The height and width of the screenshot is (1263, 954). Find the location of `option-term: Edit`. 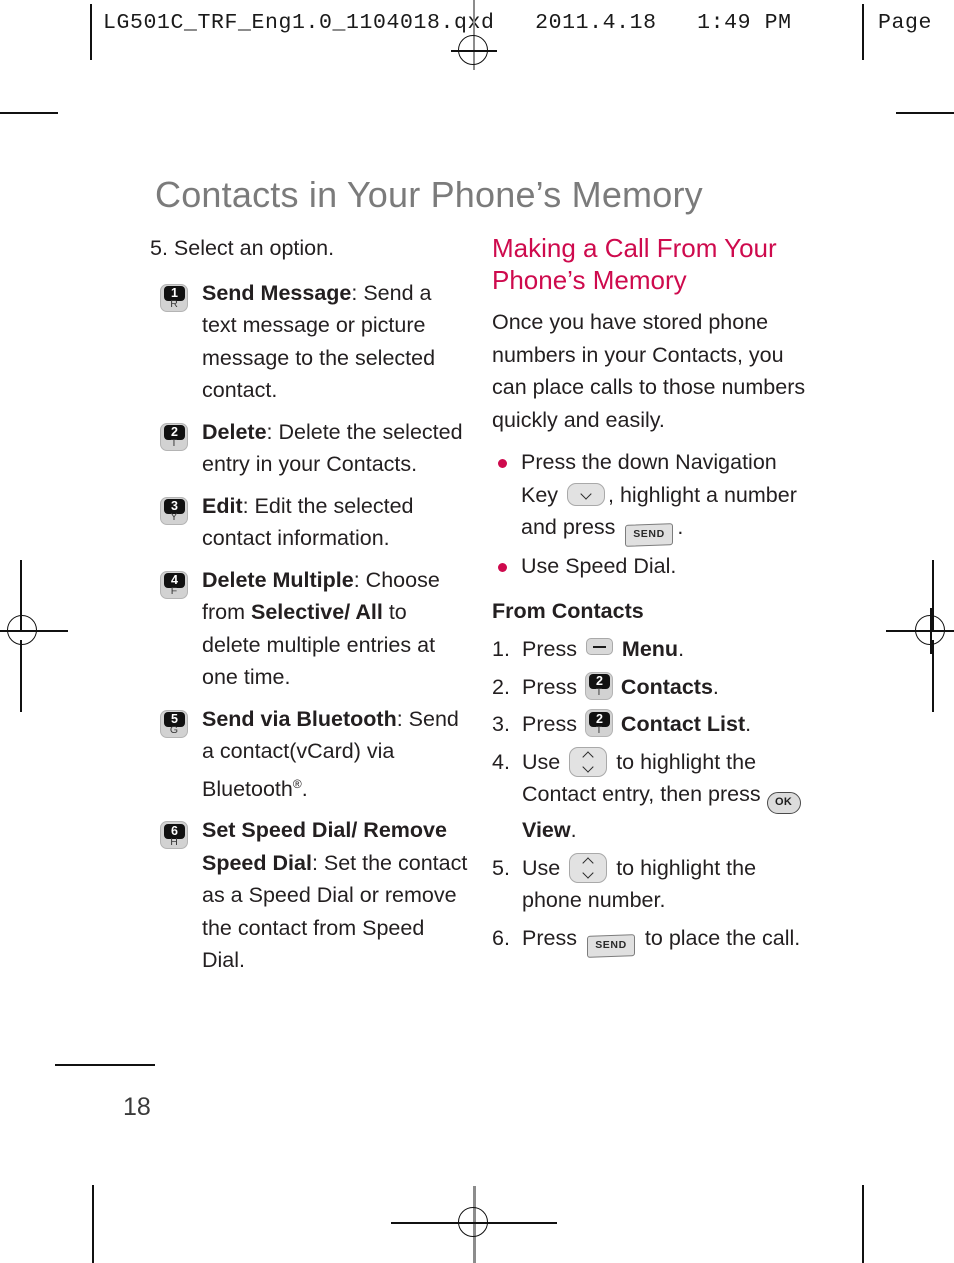

option-term: Edit is located at coordinates (222, 505).